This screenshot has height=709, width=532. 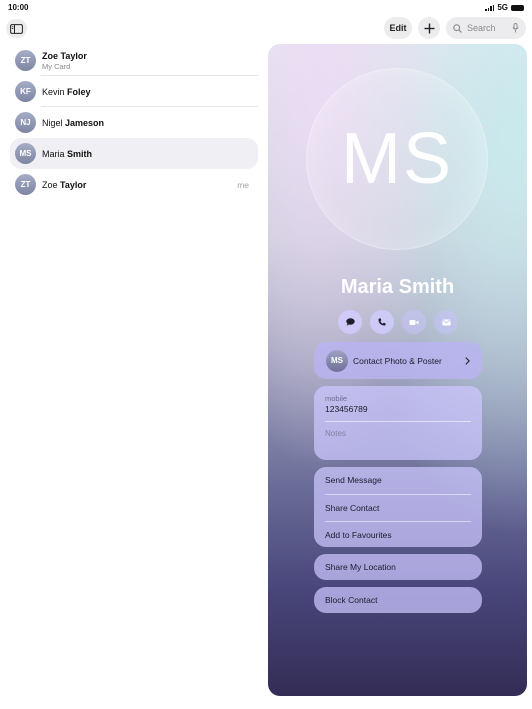 What do you see at coordinates (398, 600) in the screenshot?
I see `block-contact-button: Block Contact` at bounding box center [398, 600].